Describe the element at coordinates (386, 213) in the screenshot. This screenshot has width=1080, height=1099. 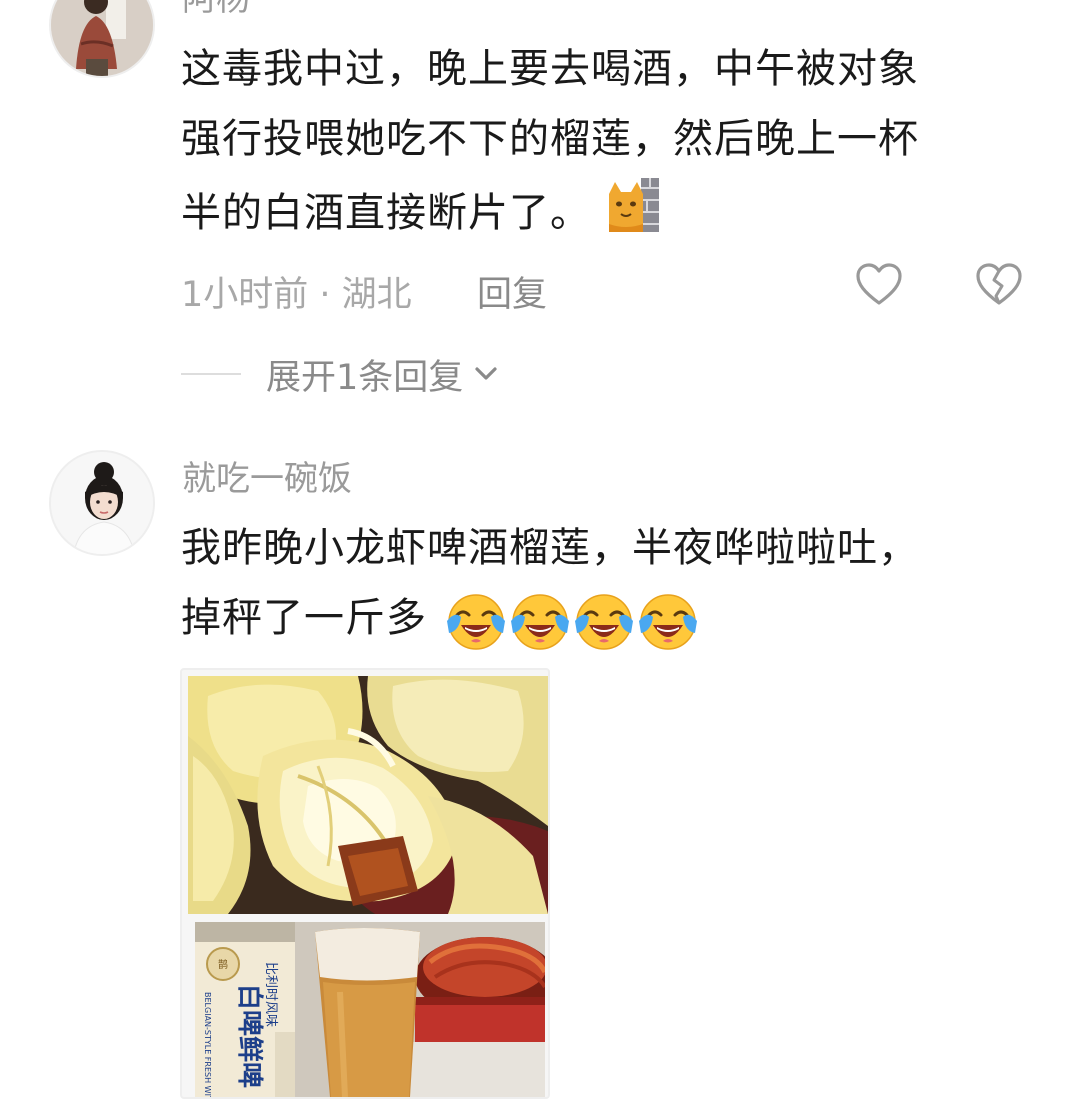
I see `comment-text-segment: 半的白酒直接断片了。` at that location.